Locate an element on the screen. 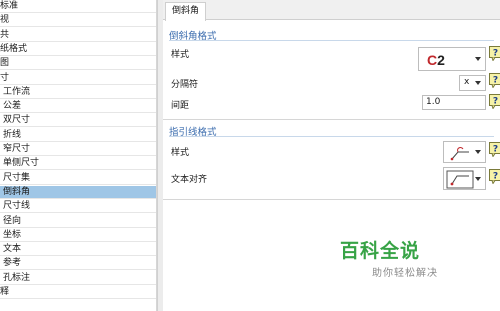 The height and width of the screenshot is (311, 500). tree-item: 窄尺寸 is located at coordinates (78, 149).